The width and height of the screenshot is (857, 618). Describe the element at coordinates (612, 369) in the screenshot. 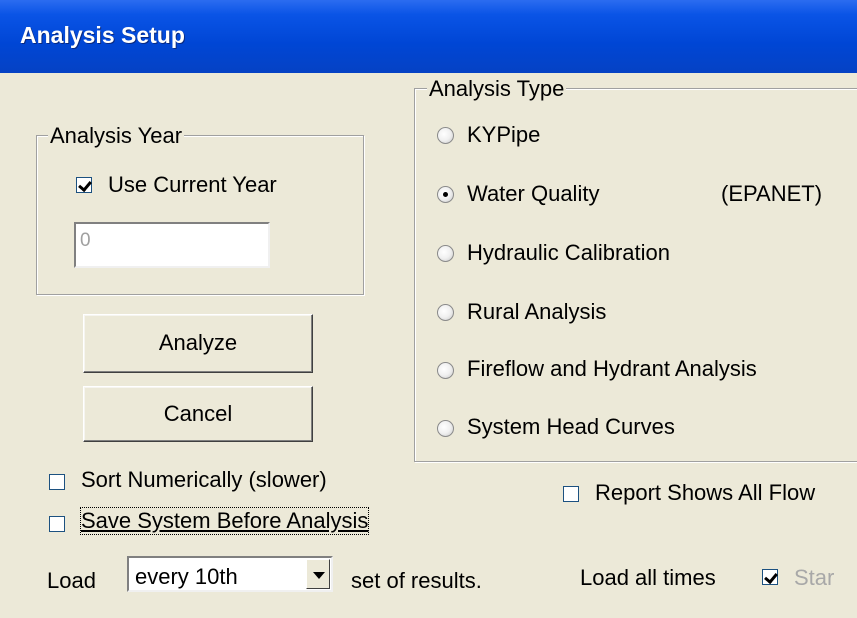

I see `radio-fireflow-label: Fireflow and Hydrant Analysis` at that location.